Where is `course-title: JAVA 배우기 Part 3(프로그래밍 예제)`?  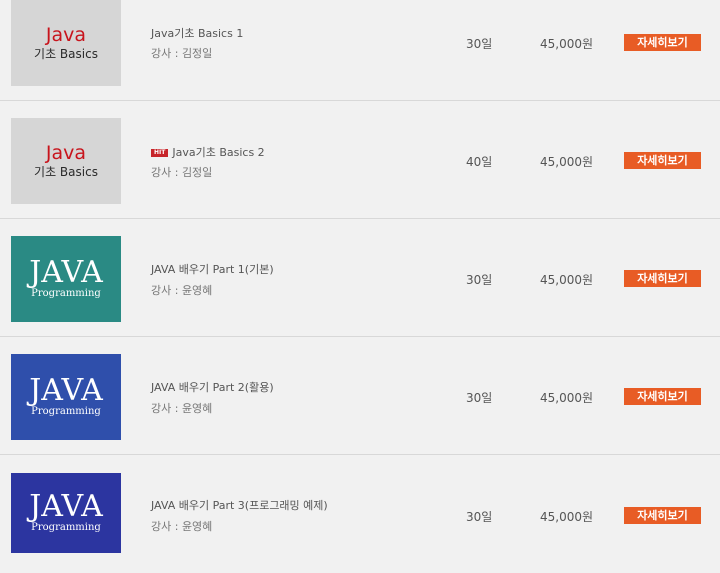
course-title: JAVA 배우기 Part 3(프로그래밍 예제) is located at coordinates (239, 505).